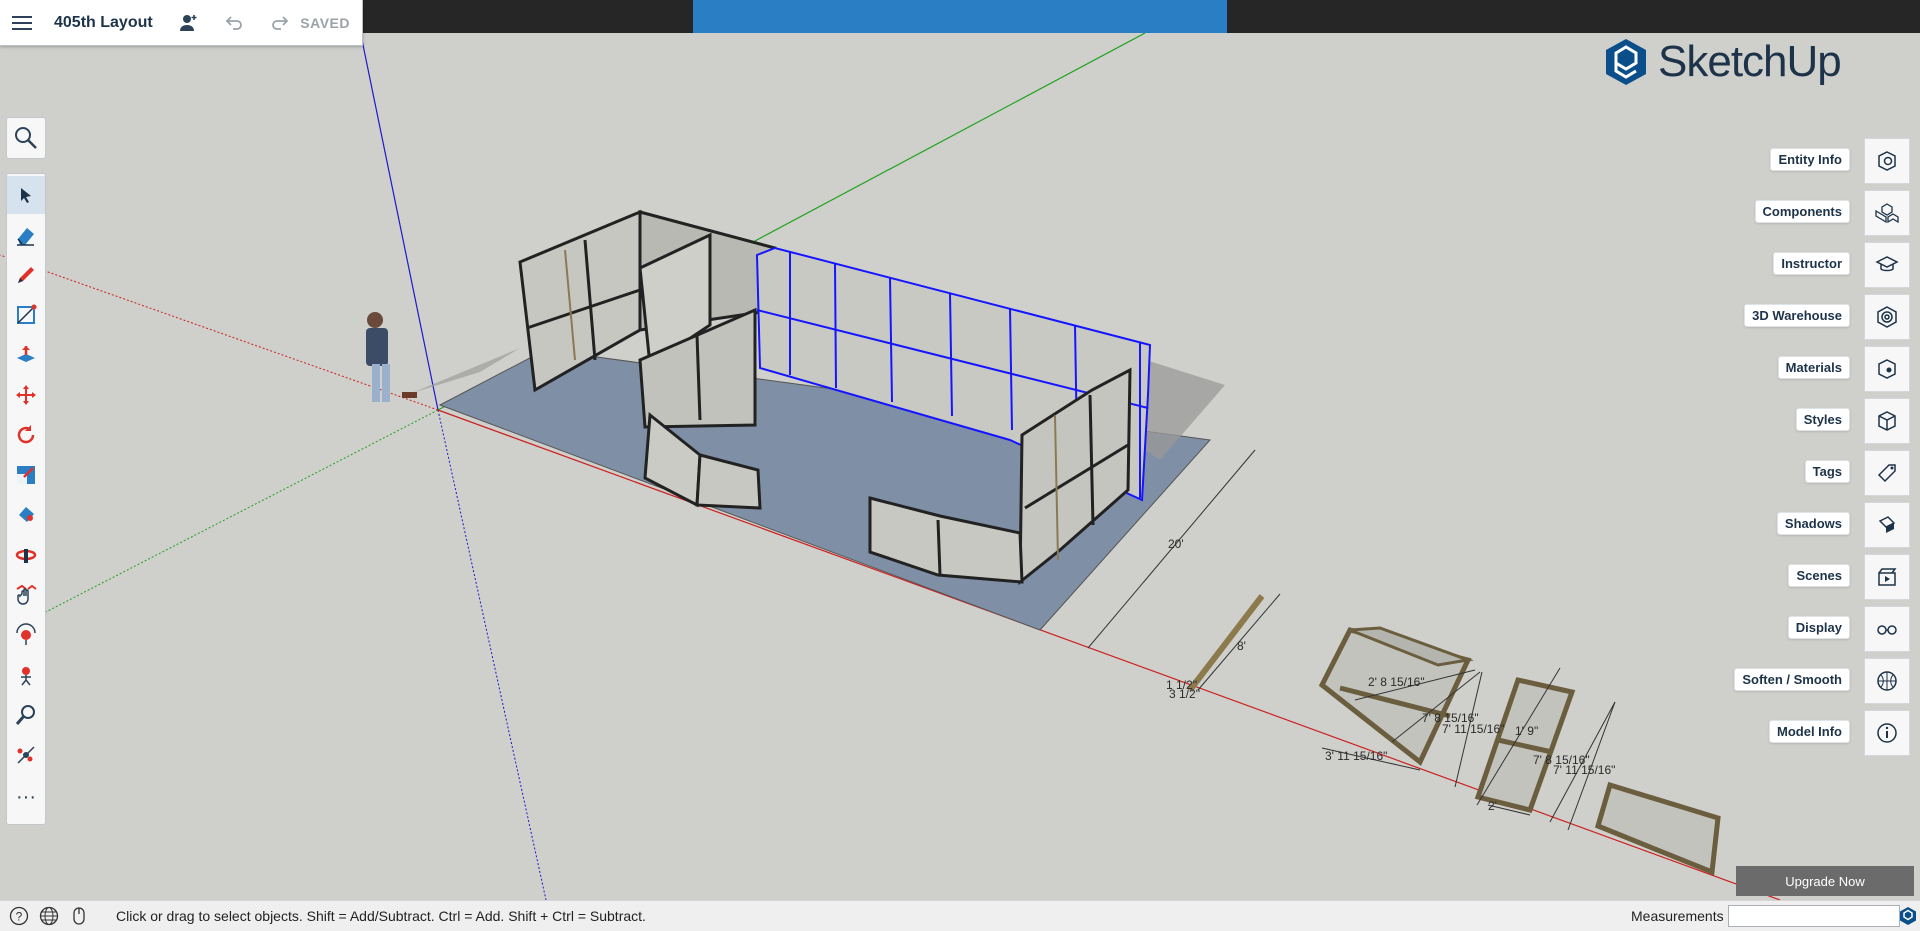 This screenshot has width=1920, height=931. I want to click on panel-shadows: Shadows, so click(1810, 525).